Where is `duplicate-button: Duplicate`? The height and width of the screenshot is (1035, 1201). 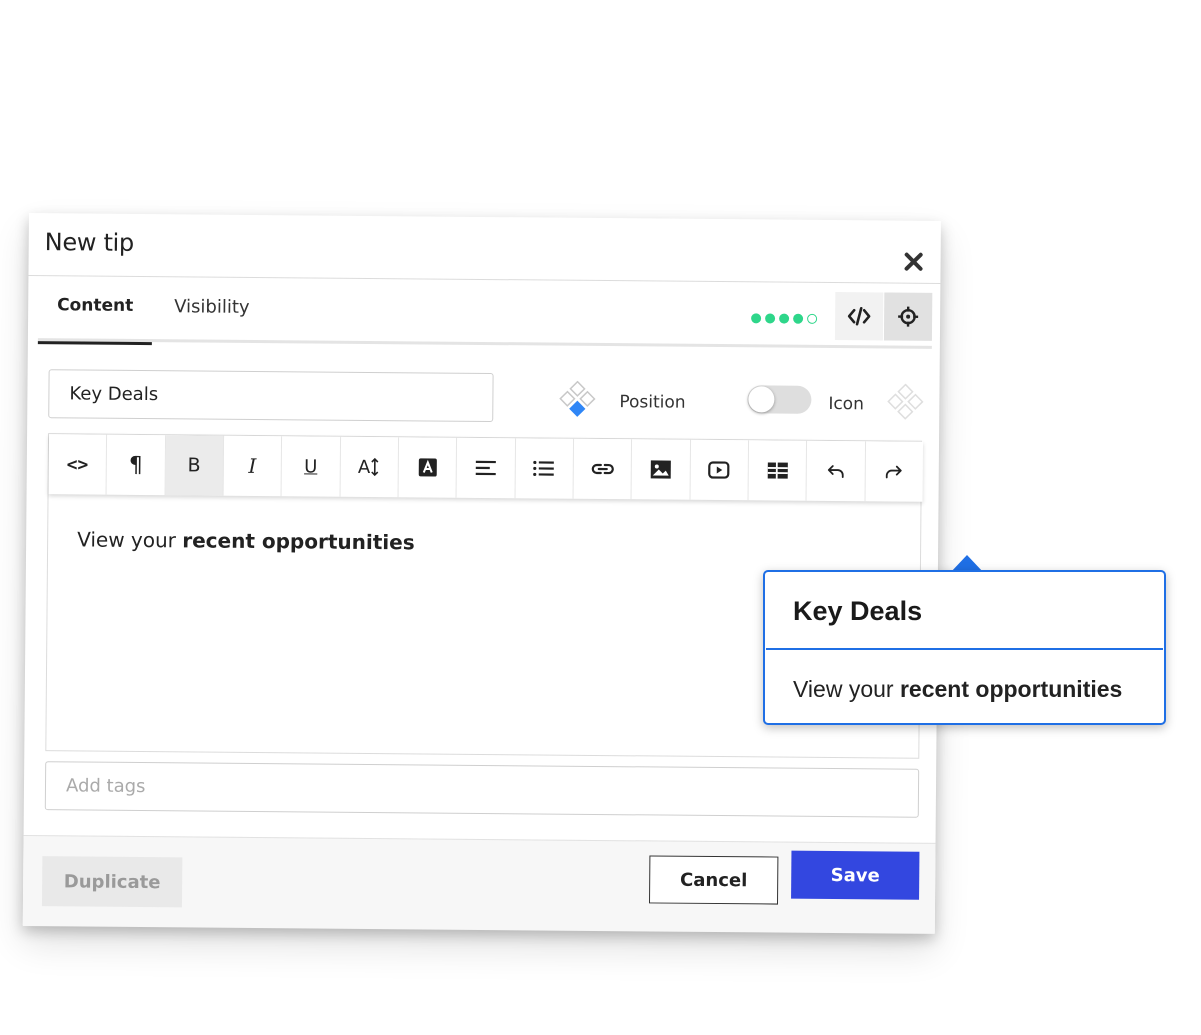 duplicate-button: Duplicate is located at coordinates (112, 882).